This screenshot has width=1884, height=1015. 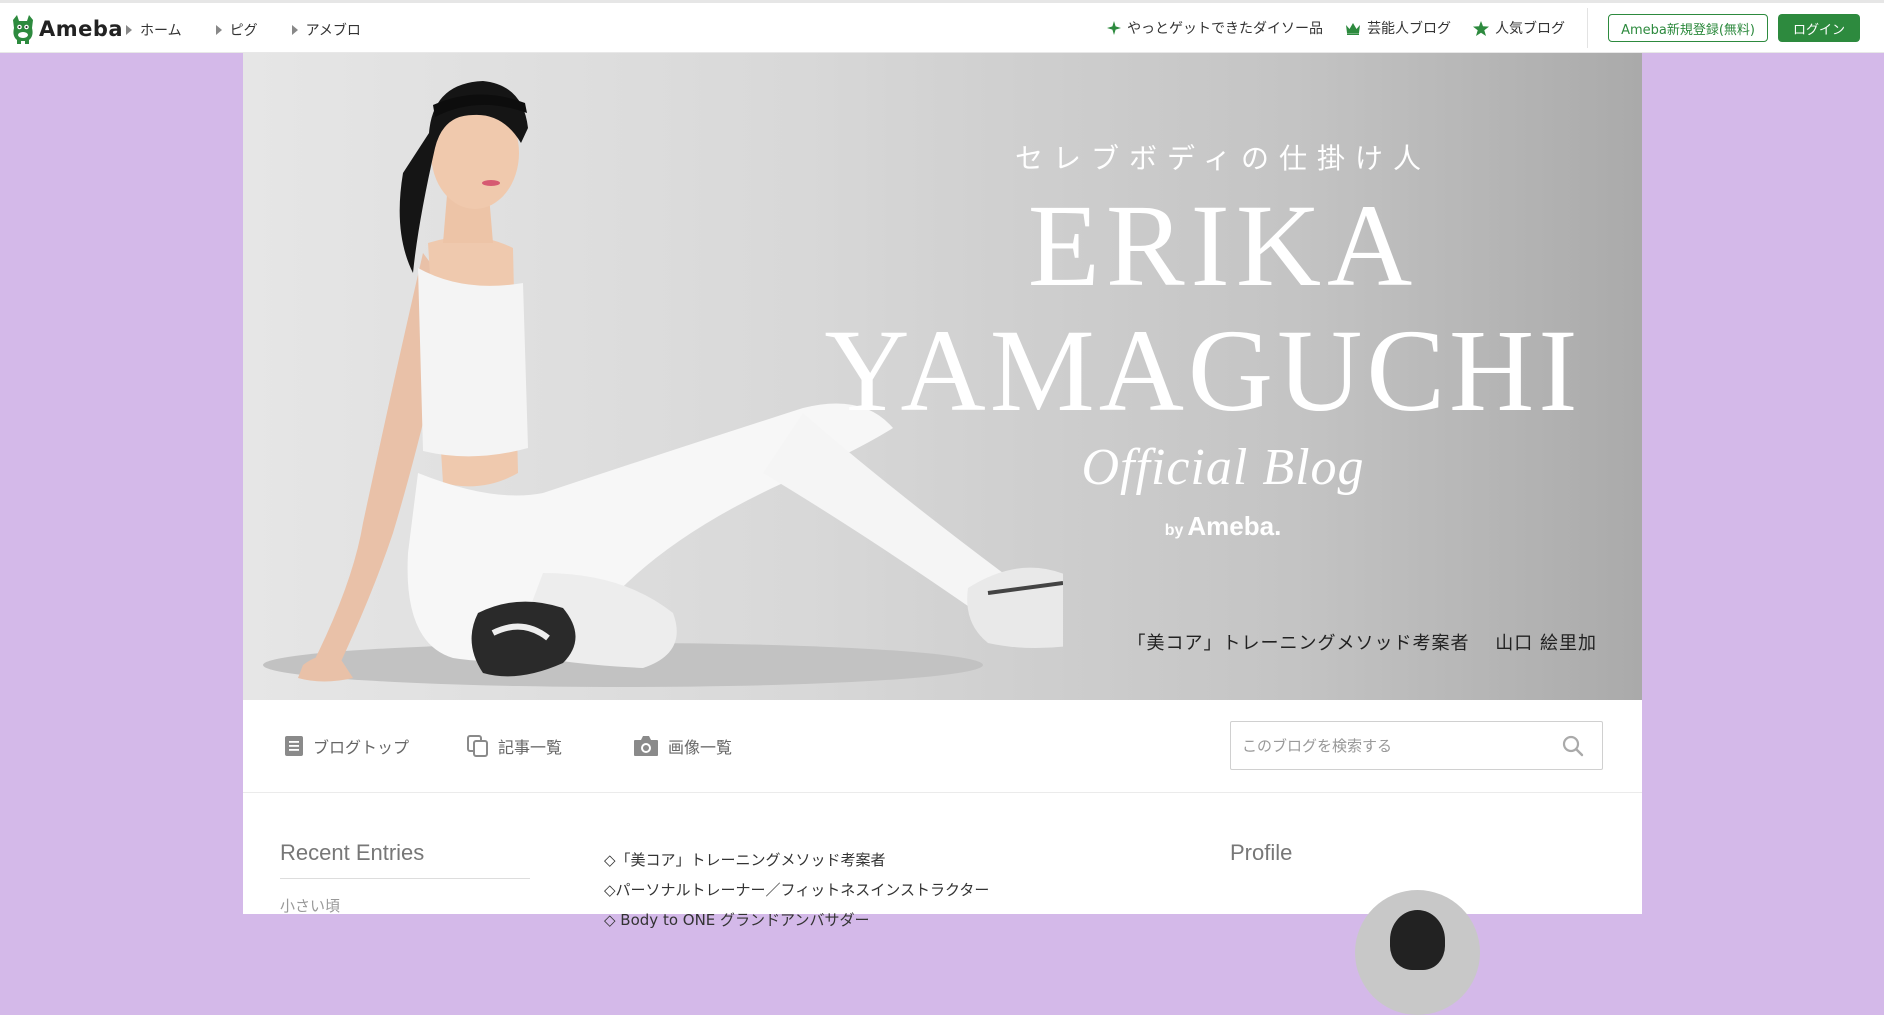 What do you see at coordinates (1396, 745) in the screenshot?
I see `blog-search-input` at bounding box center [1396, 745].